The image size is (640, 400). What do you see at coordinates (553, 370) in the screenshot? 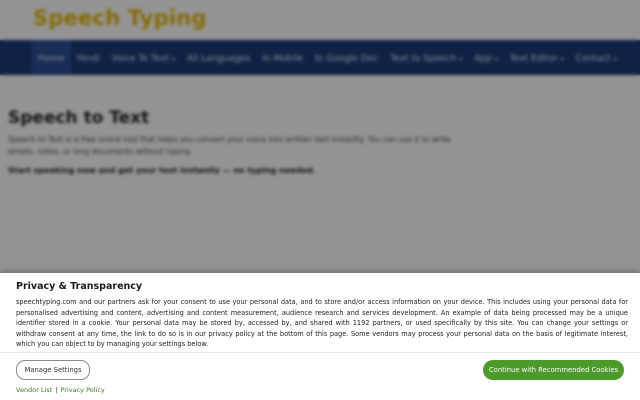
I see `accept-recommended-cookies-button: Continue with Recommended Cookies` at bounding box center [553, 370].